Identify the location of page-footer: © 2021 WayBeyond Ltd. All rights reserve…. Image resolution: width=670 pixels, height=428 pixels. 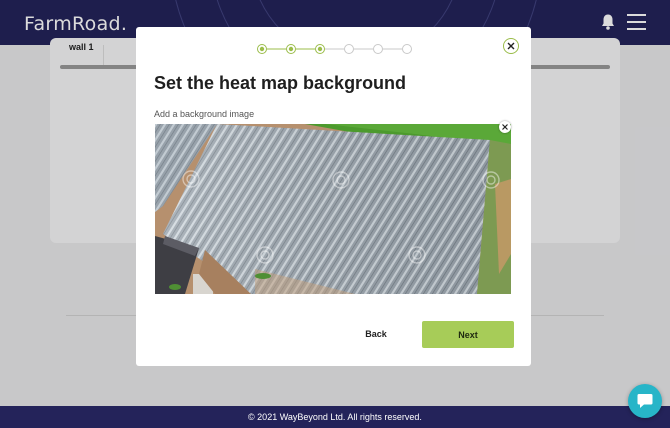
(335, 417).